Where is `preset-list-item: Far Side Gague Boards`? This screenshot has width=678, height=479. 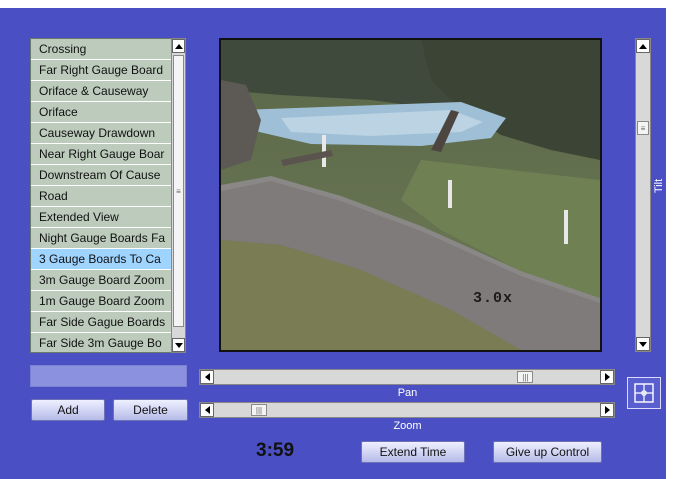 preset-list-item: Far Side Gague Boards is located at coordinates (108, 322).